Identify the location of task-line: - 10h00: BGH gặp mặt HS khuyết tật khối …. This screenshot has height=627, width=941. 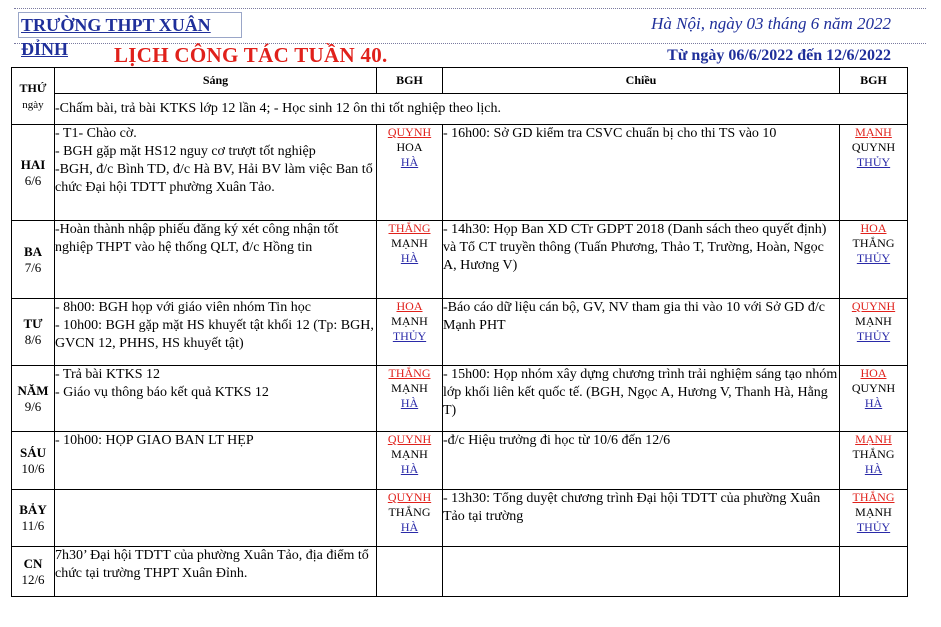
(214, 334).